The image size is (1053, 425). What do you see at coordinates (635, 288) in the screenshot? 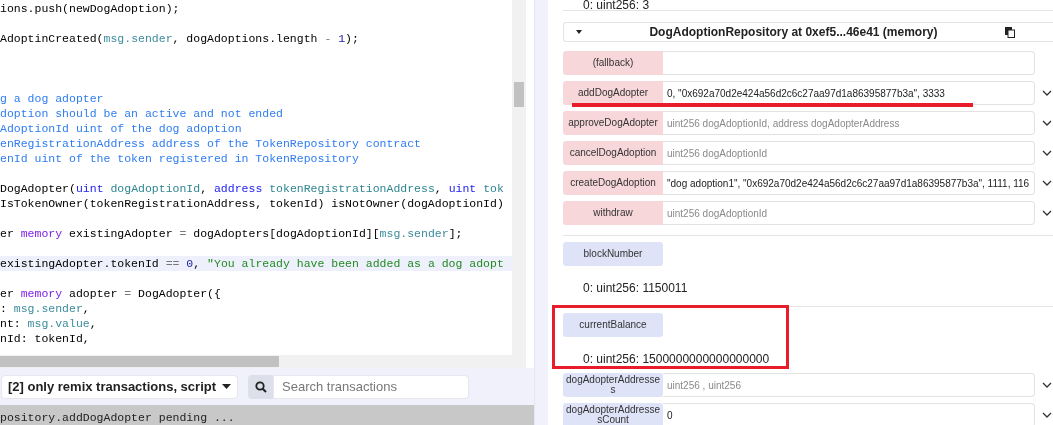
I see `result-text: 0: uint256: 1150011` at bounding box center [635, 288].